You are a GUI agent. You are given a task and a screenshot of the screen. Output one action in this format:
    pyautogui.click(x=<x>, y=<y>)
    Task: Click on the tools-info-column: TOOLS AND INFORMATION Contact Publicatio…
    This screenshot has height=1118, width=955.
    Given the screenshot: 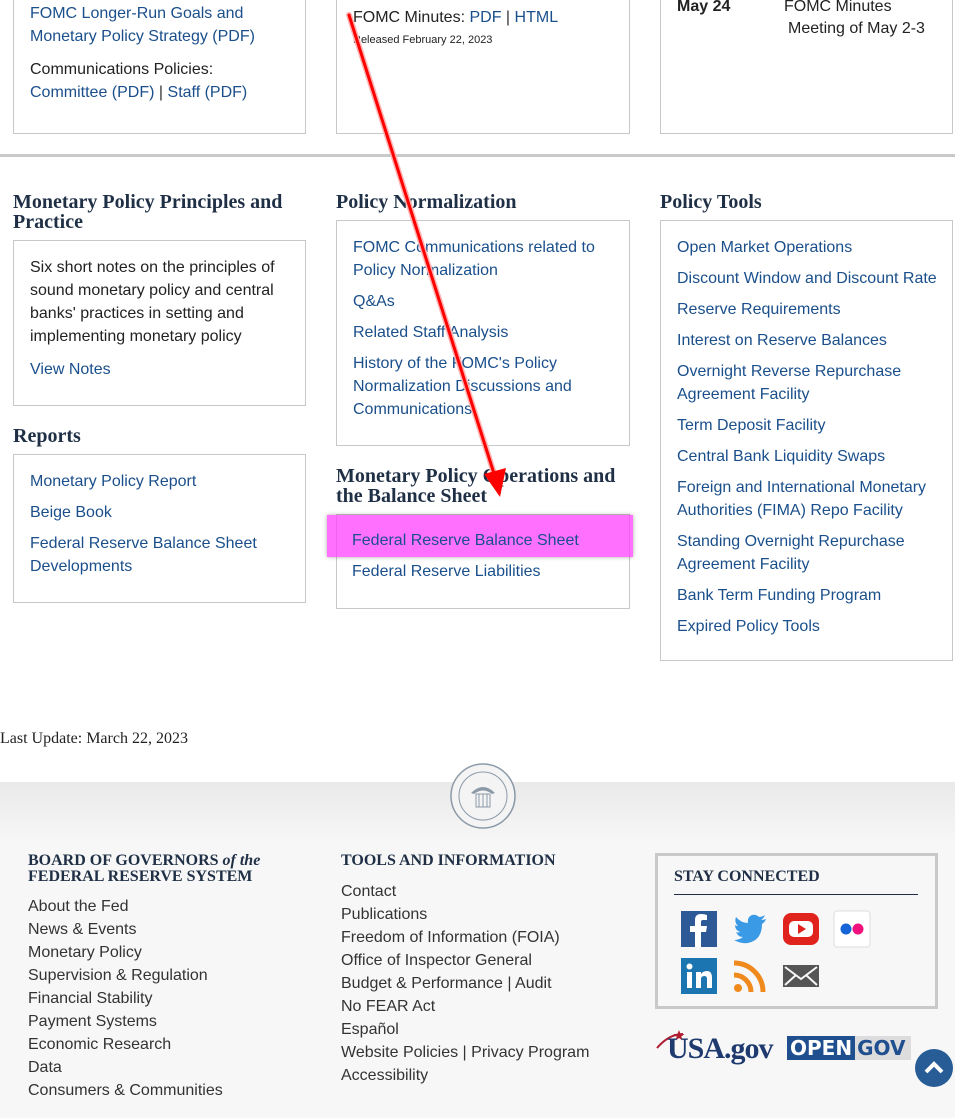 What is the action you would take?
    pyautogui.click(x=465, y=970)
    